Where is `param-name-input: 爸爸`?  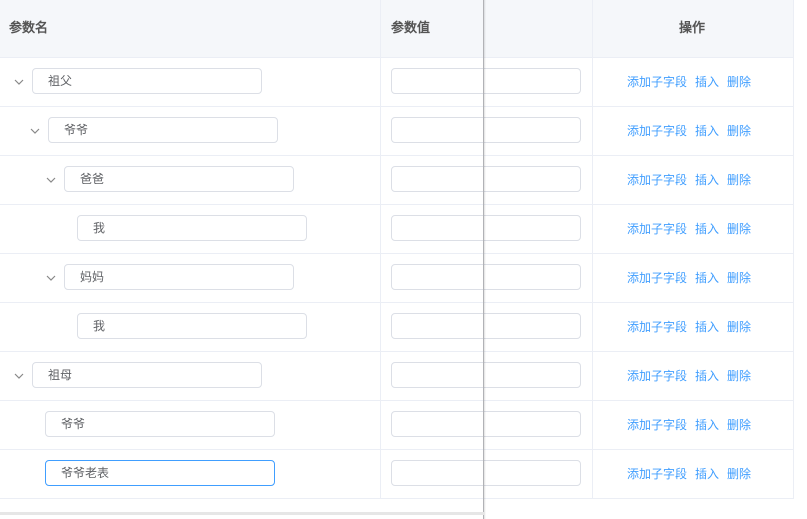
param-name-input: 爸爸 is located at coordinates (179, 179).